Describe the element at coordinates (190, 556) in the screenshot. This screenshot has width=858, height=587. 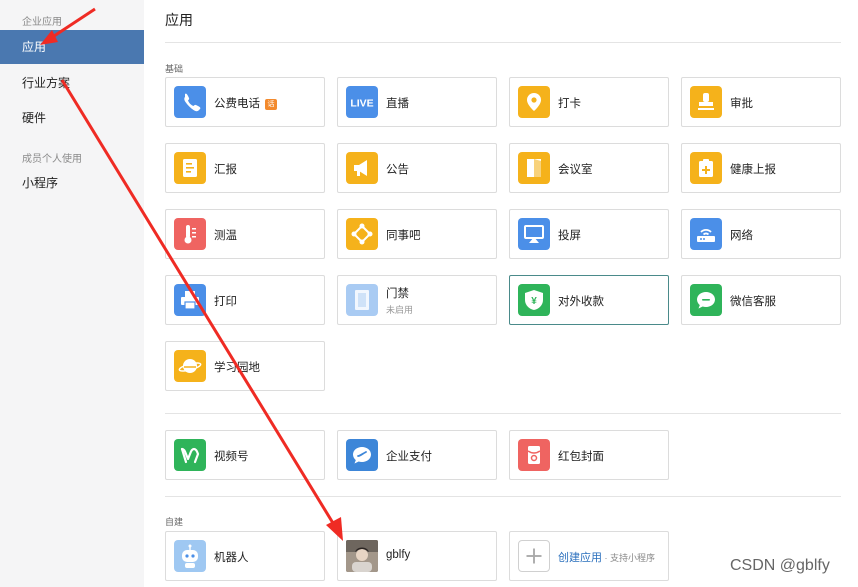
I see `robot-icon` at that location.